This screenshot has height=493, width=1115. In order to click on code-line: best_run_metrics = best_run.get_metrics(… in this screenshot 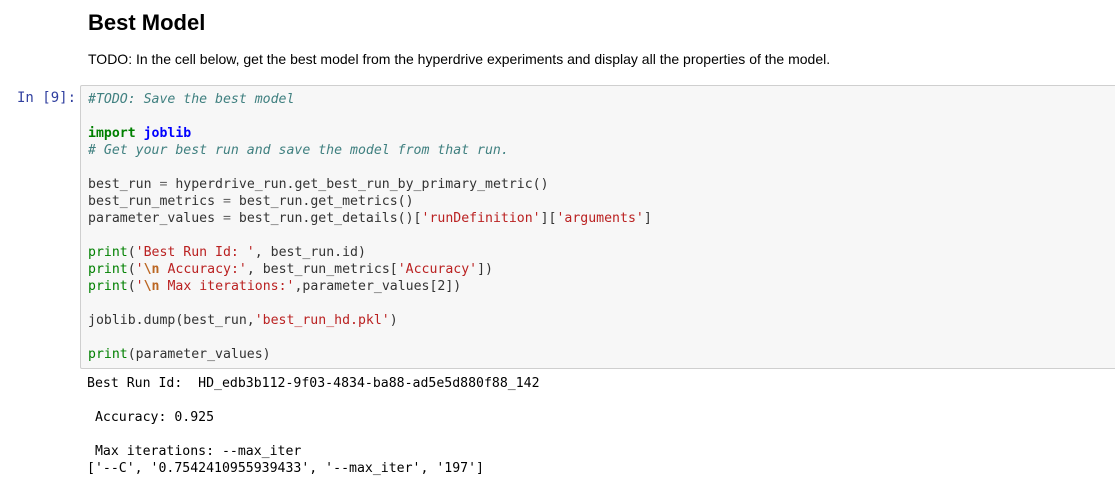, I will do `click(251, 201)`.